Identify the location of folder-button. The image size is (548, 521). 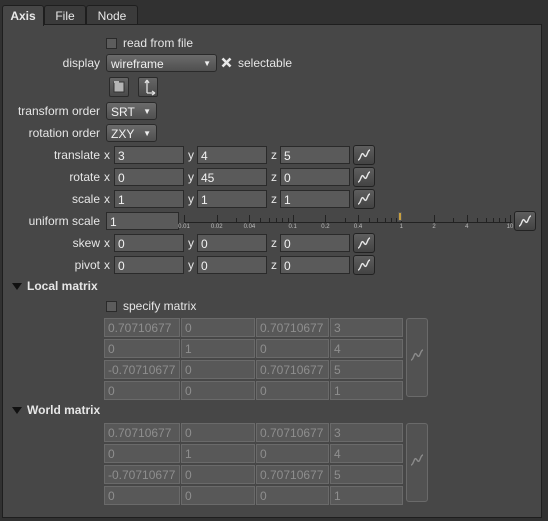
(119, 87).